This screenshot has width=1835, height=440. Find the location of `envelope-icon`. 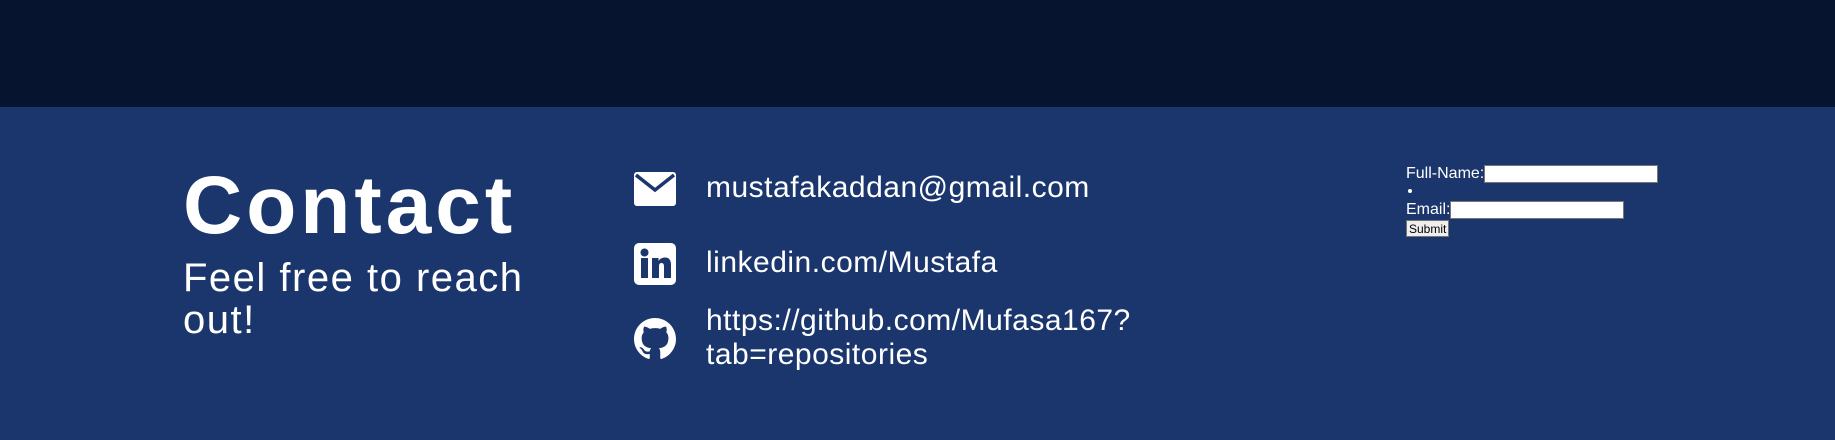

envelope-icon is located at coordinates (655, 189).